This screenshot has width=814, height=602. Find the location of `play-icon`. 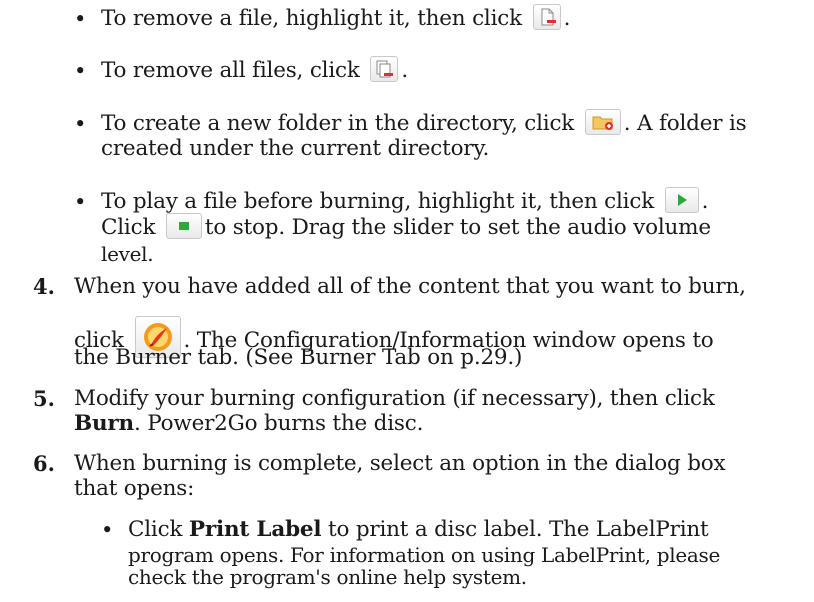

play-icon is located at coordinates (681, 200).